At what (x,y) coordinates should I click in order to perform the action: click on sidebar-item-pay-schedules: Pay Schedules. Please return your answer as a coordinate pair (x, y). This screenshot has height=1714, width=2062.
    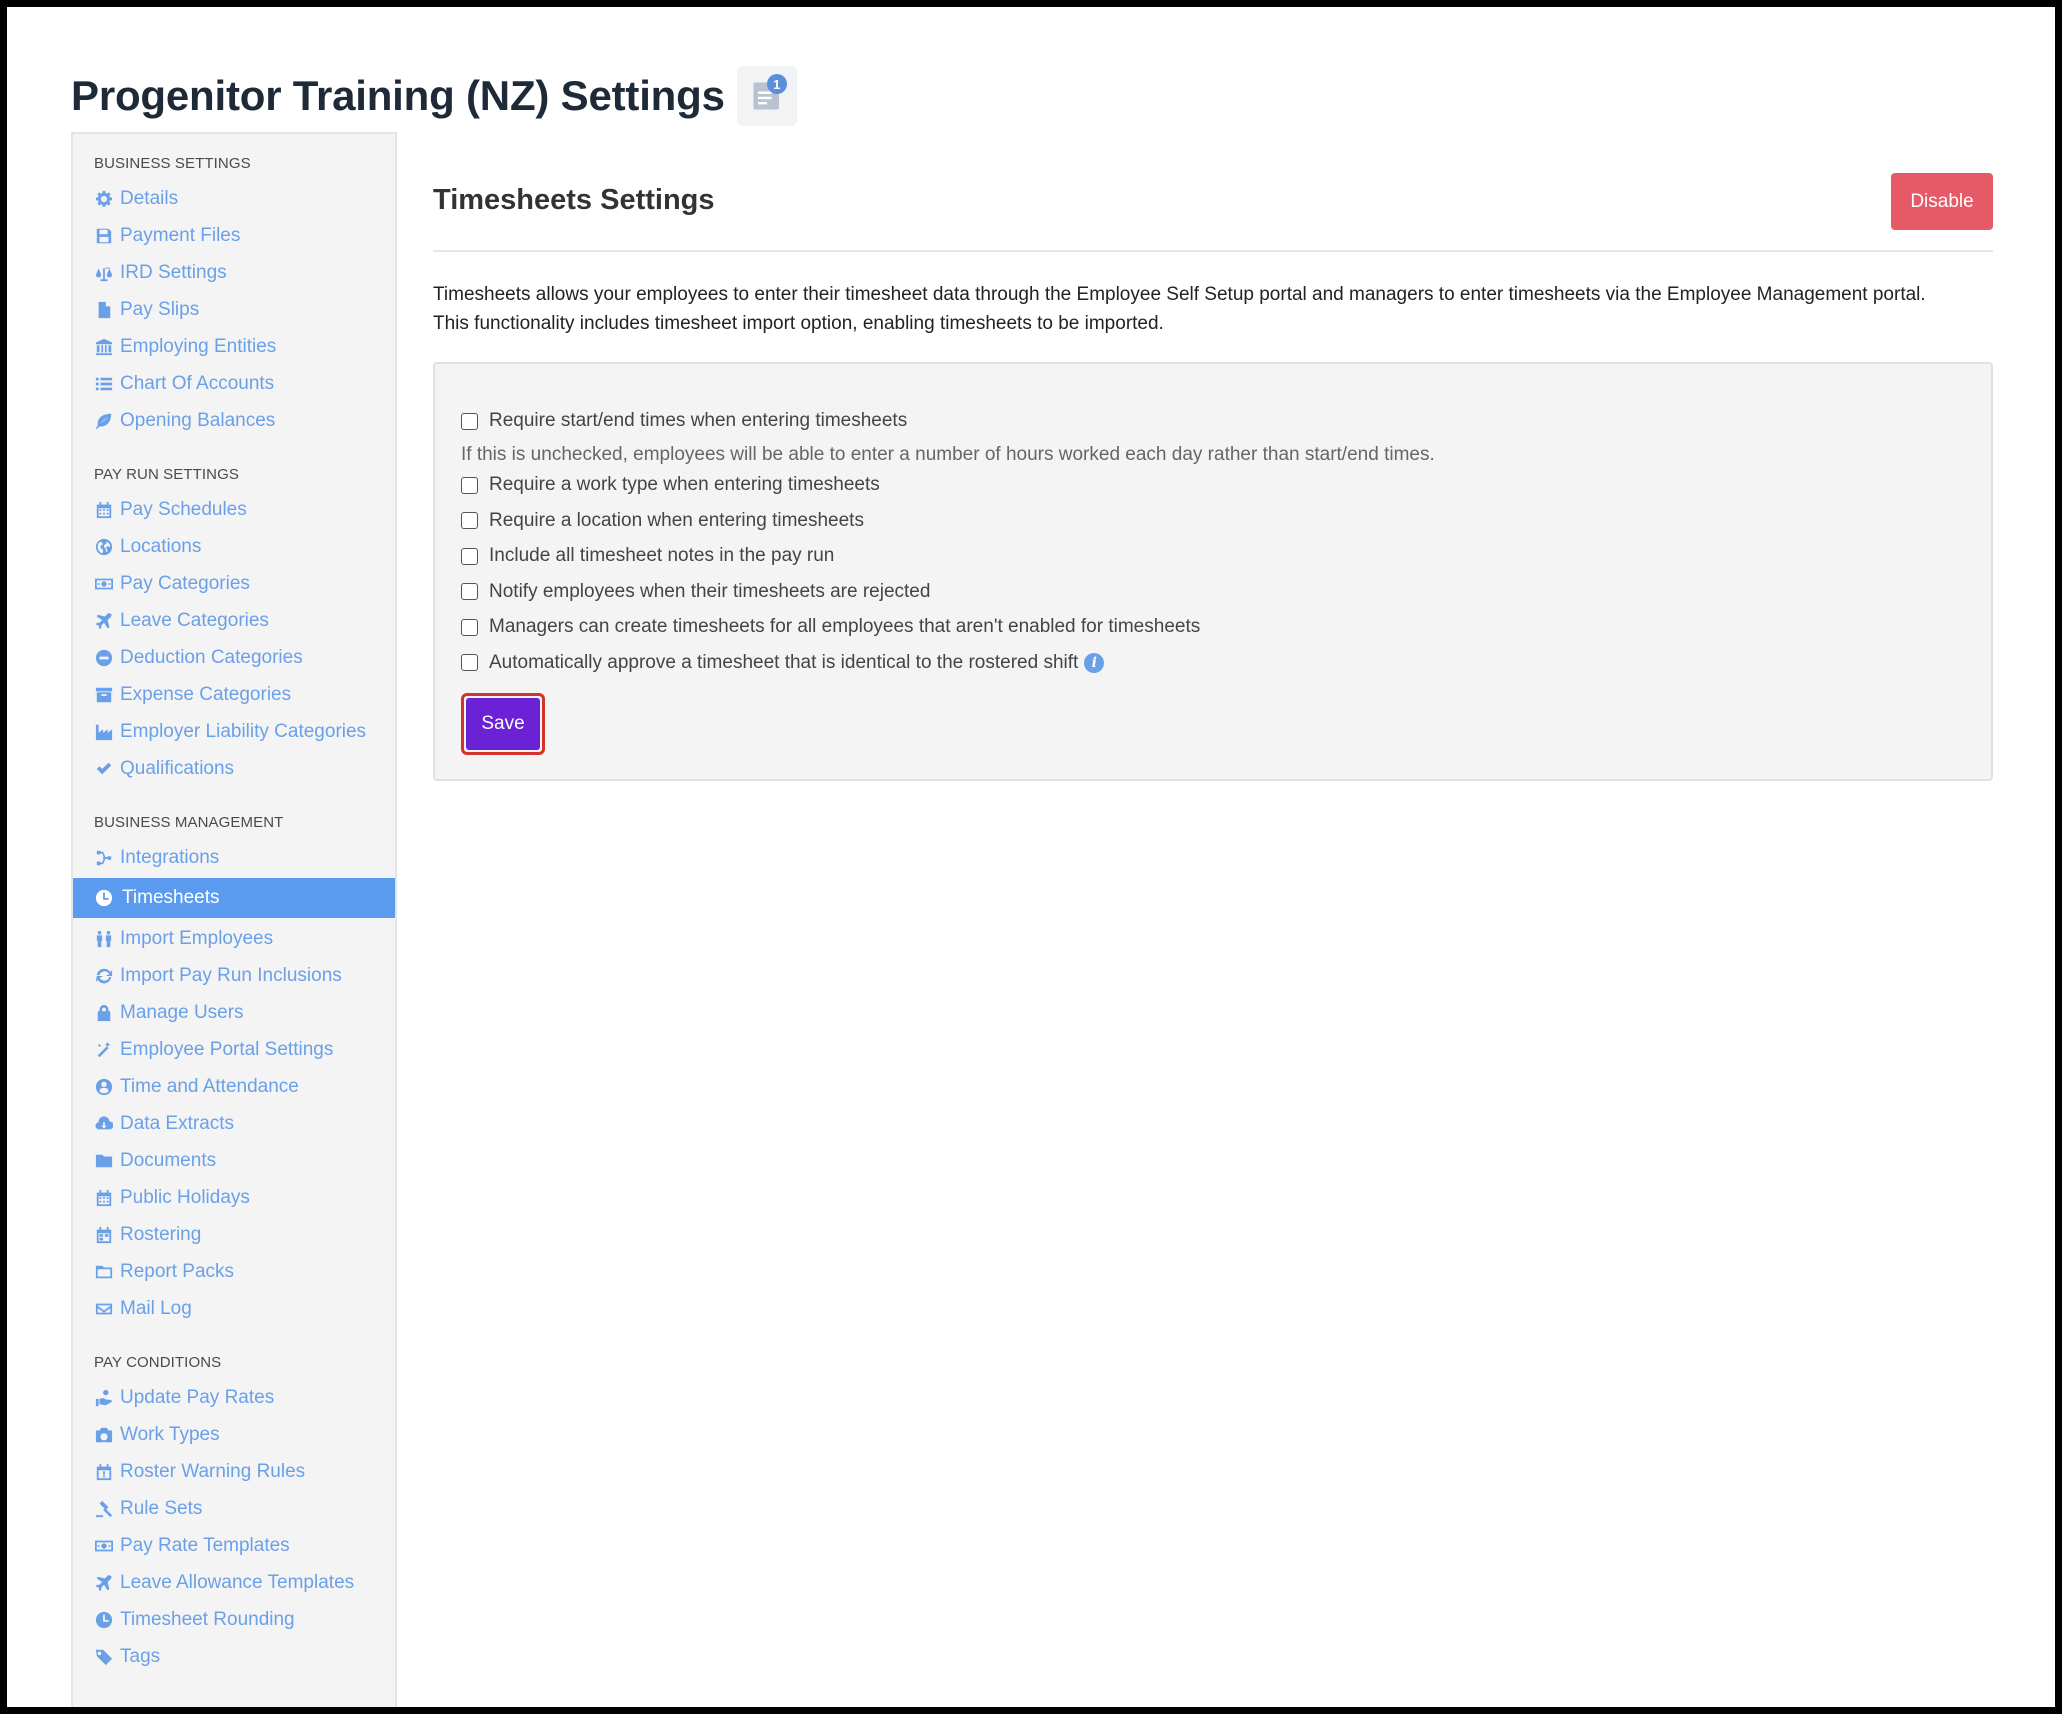
    Looking at the image, I should click on (234, 509).